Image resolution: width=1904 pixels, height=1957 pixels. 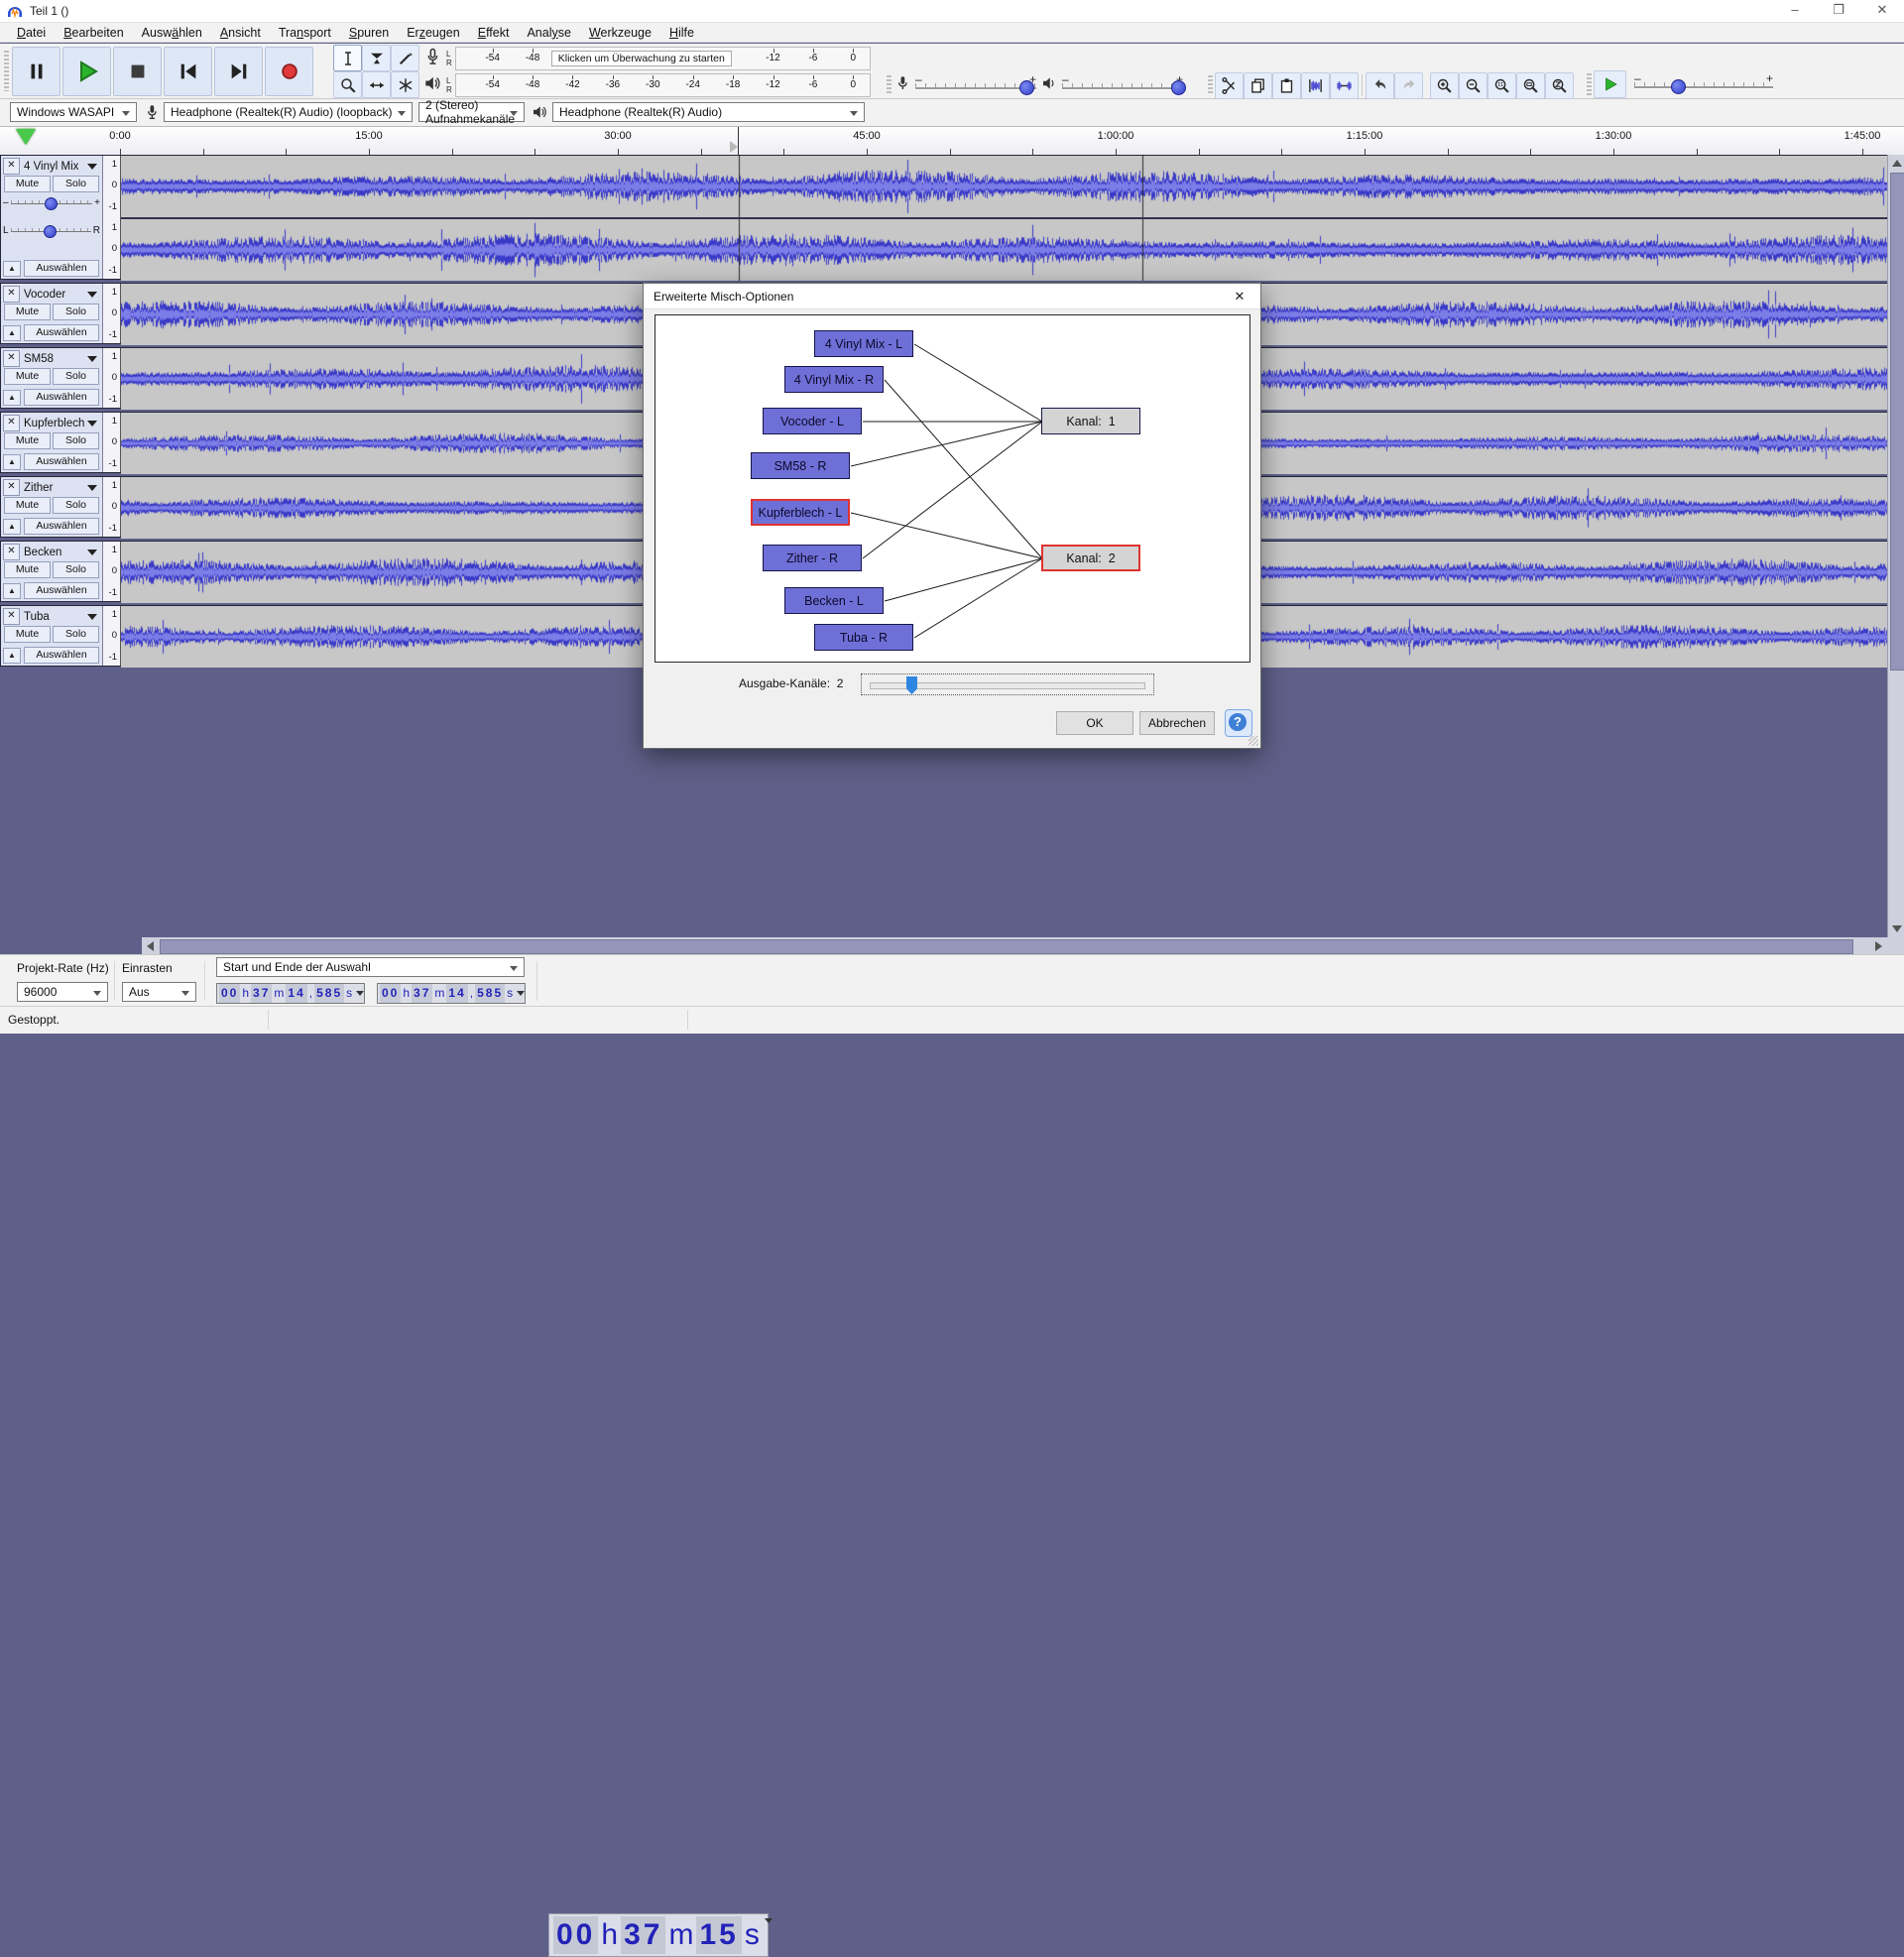 I want to click on mixer-source-beckenl: Becken - L, so click(x=834, y=600).